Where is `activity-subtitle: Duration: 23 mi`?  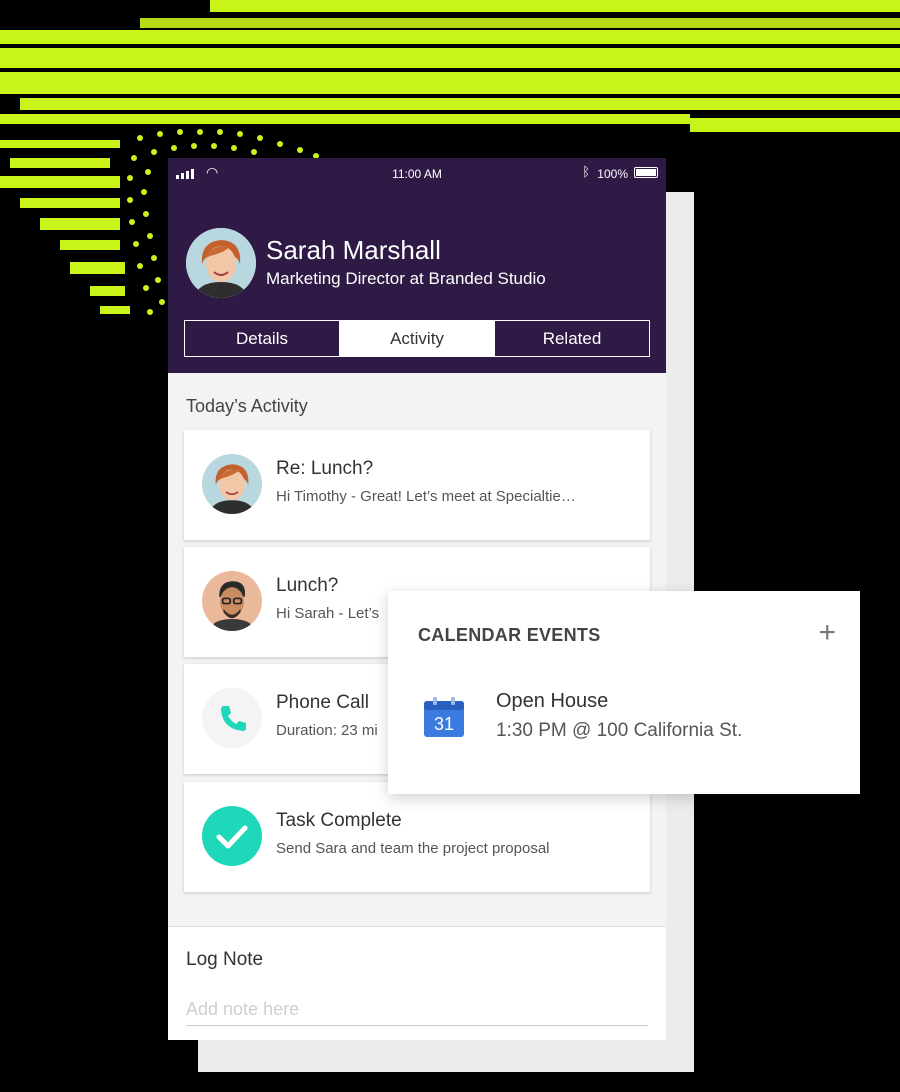 activity-subtitle: Duration: 23 mi is located at coordinates (327, 730).